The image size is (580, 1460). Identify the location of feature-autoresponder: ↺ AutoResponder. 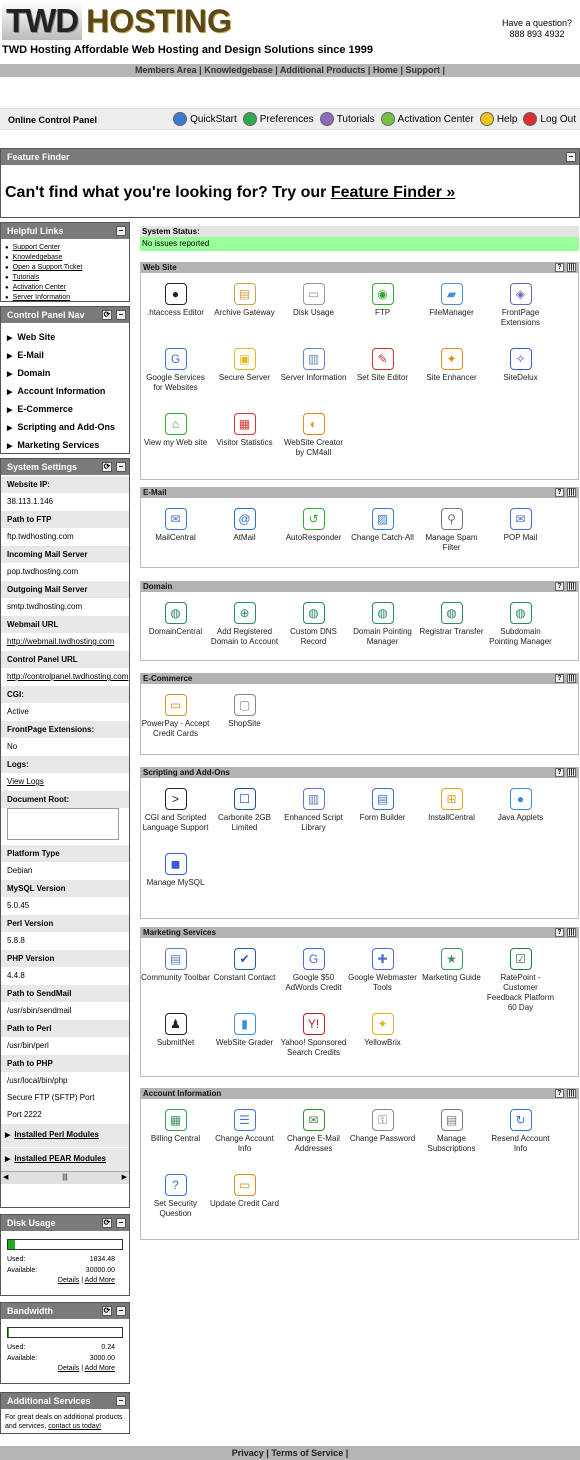
(313, 534).